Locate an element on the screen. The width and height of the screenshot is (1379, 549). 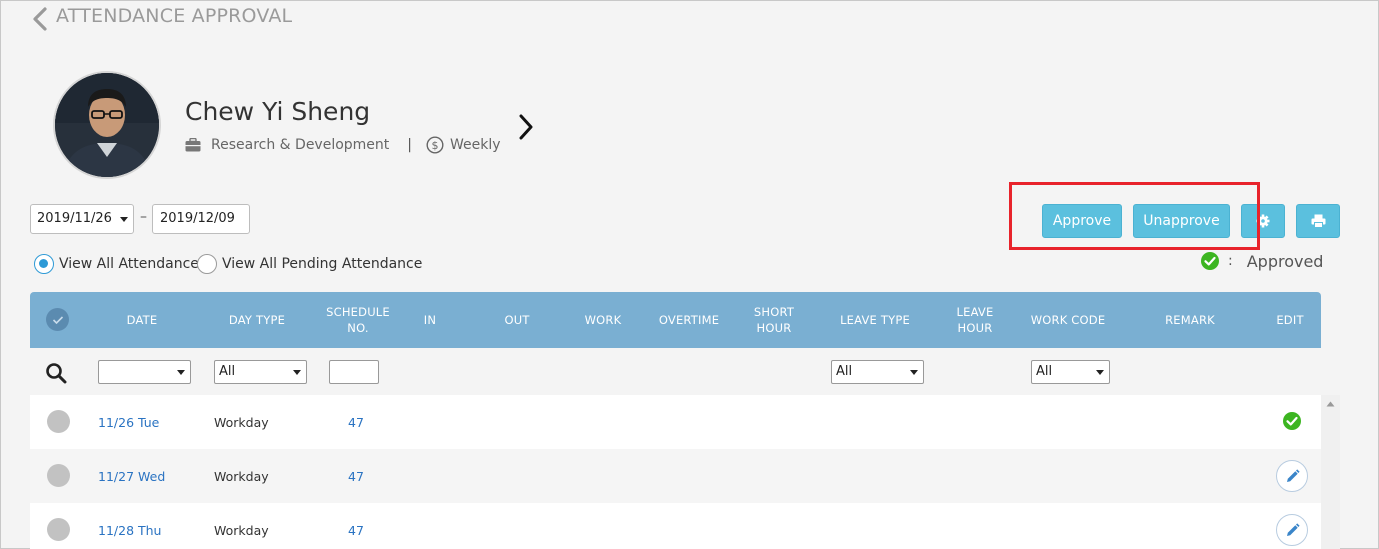
dollar-circle-icon: $ is located at coordinates (435, 145).